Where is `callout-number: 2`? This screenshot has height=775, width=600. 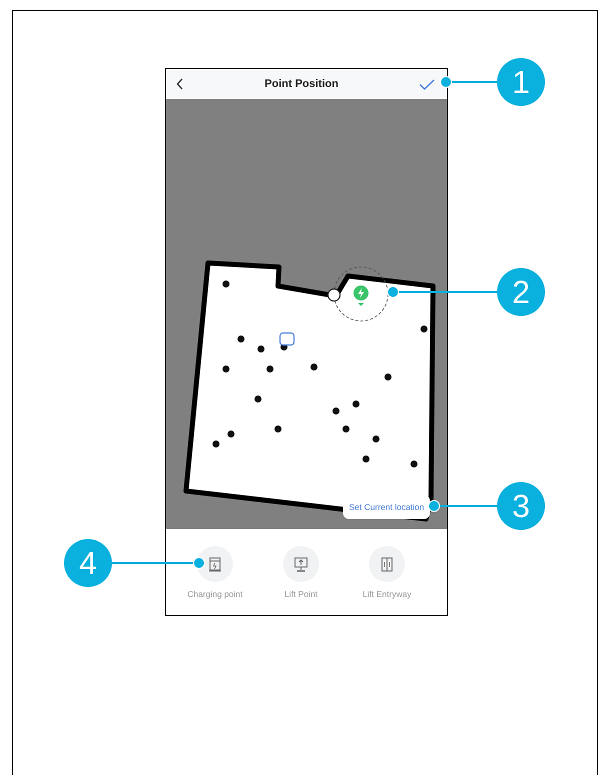 callout-number: 2 is located at coordinates (521, 292).